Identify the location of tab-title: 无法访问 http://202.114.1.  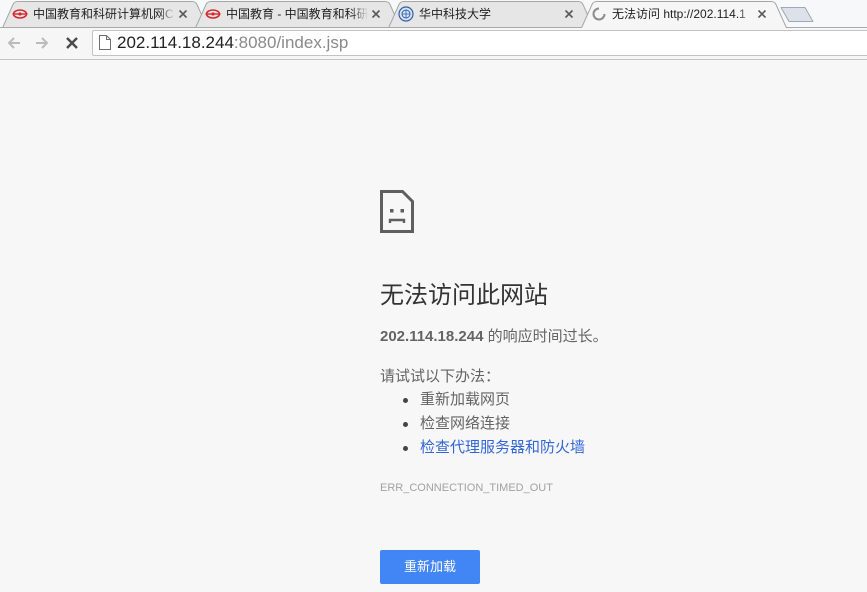
(679, 14).